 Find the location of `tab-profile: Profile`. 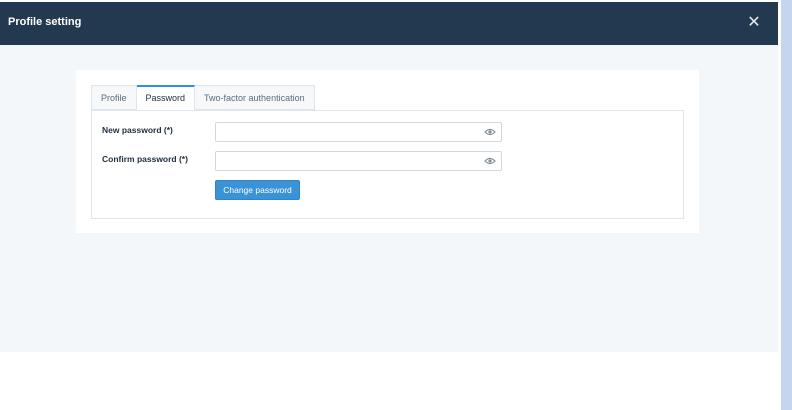

tab-profile: Profile is located at coordinates (114, 97).